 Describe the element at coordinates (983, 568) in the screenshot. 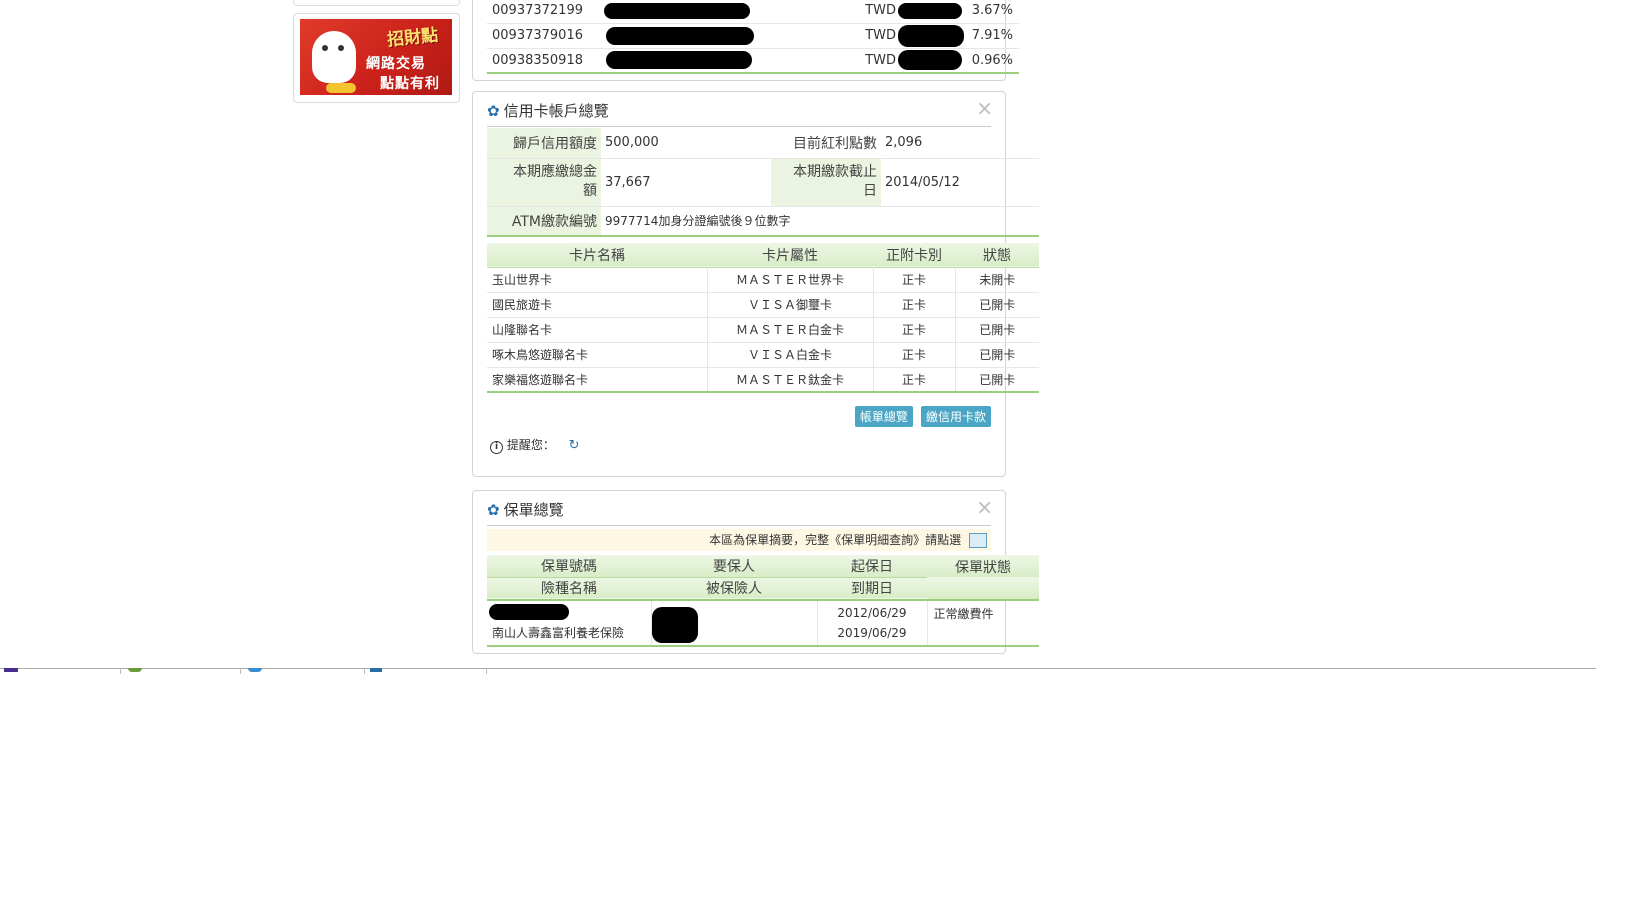

I see `col-policy-status: 保單狀態` at that location.